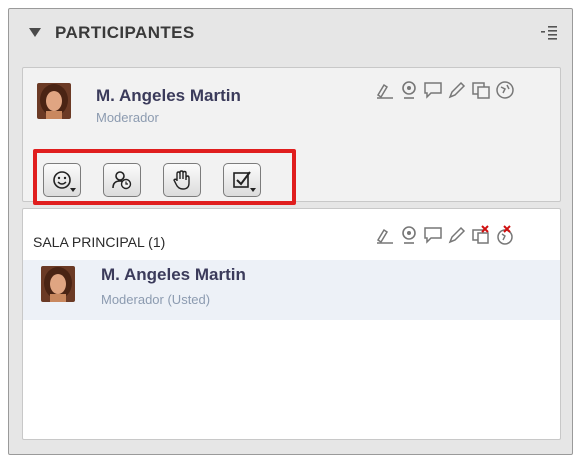  Describe the element at coordinates (505, 235) in the screenshot. I see `web-tour-disabled-icon` at that location.